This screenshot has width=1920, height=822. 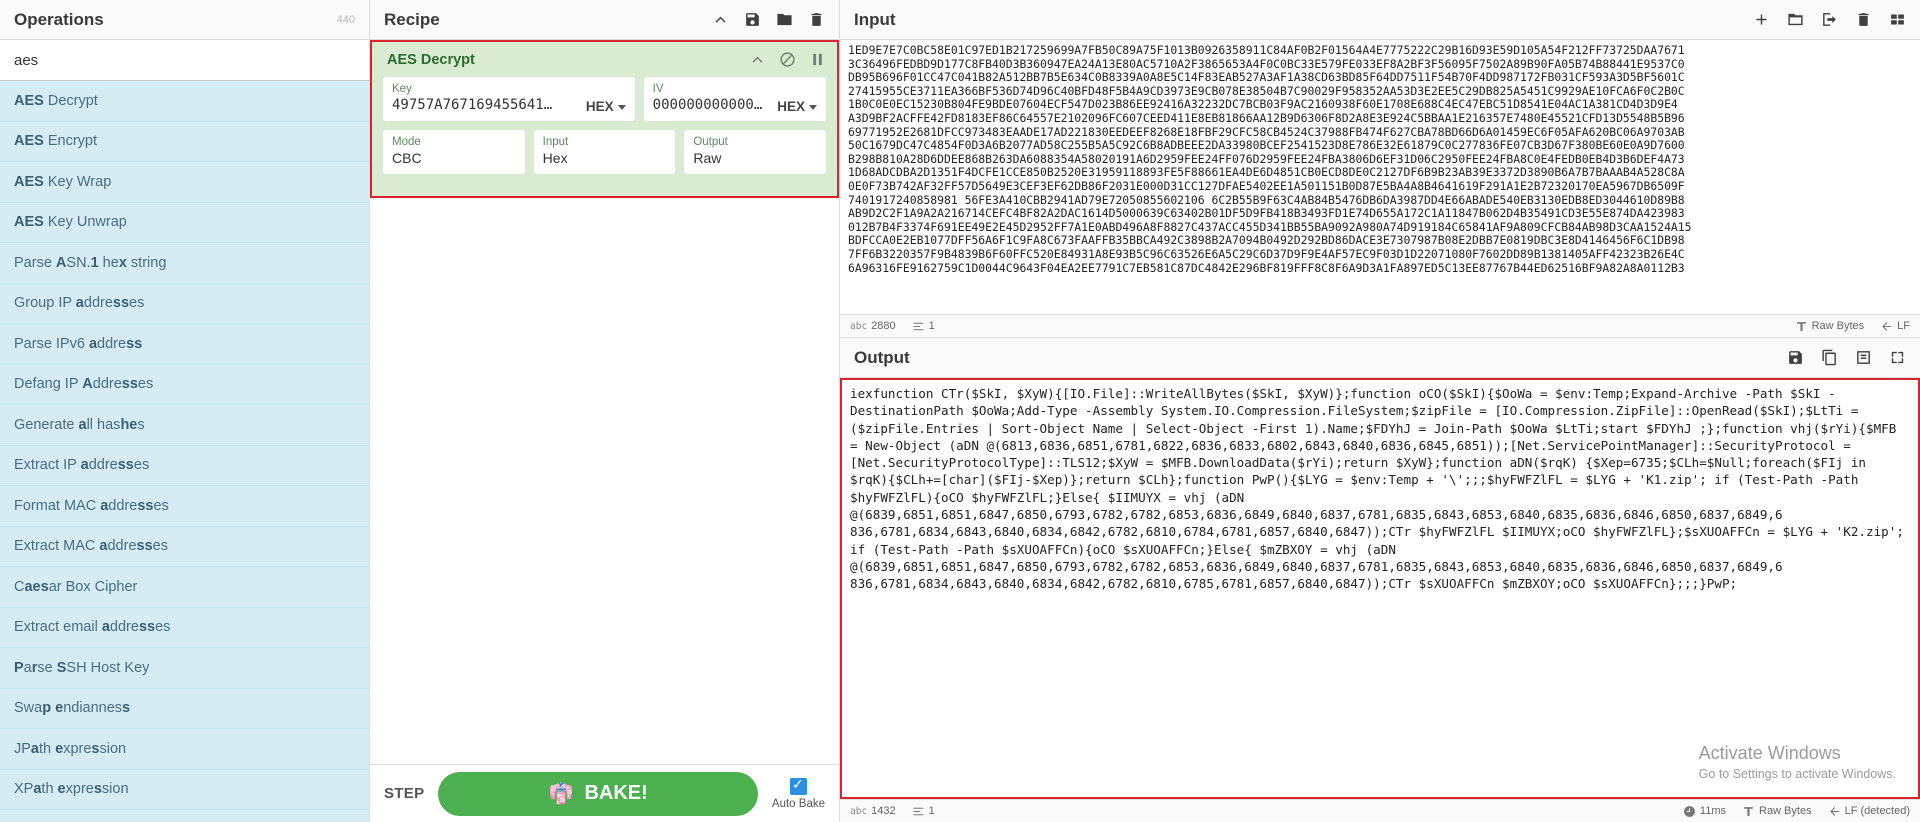 What do you see at coordinates (1897, 357) in the screenshot?
I see `maximise-icon` at bounding box center [1897, 357].